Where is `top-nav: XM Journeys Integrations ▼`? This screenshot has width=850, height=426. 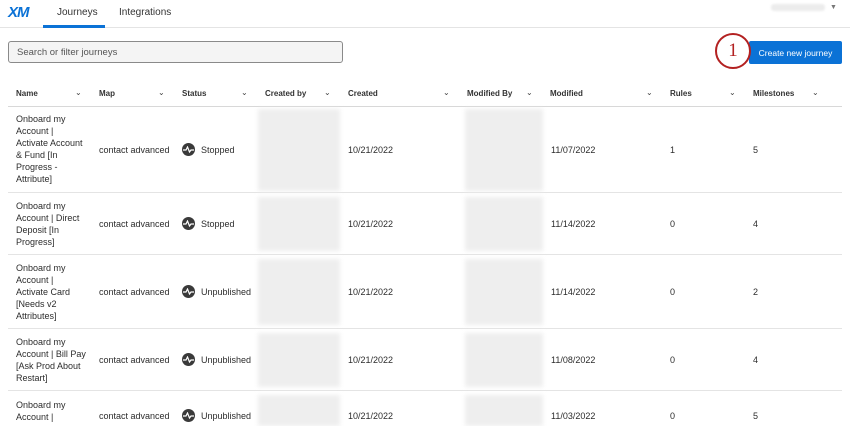 top-nav: XM Journeys Integrations ▼ is located at coordinates (425, 14).